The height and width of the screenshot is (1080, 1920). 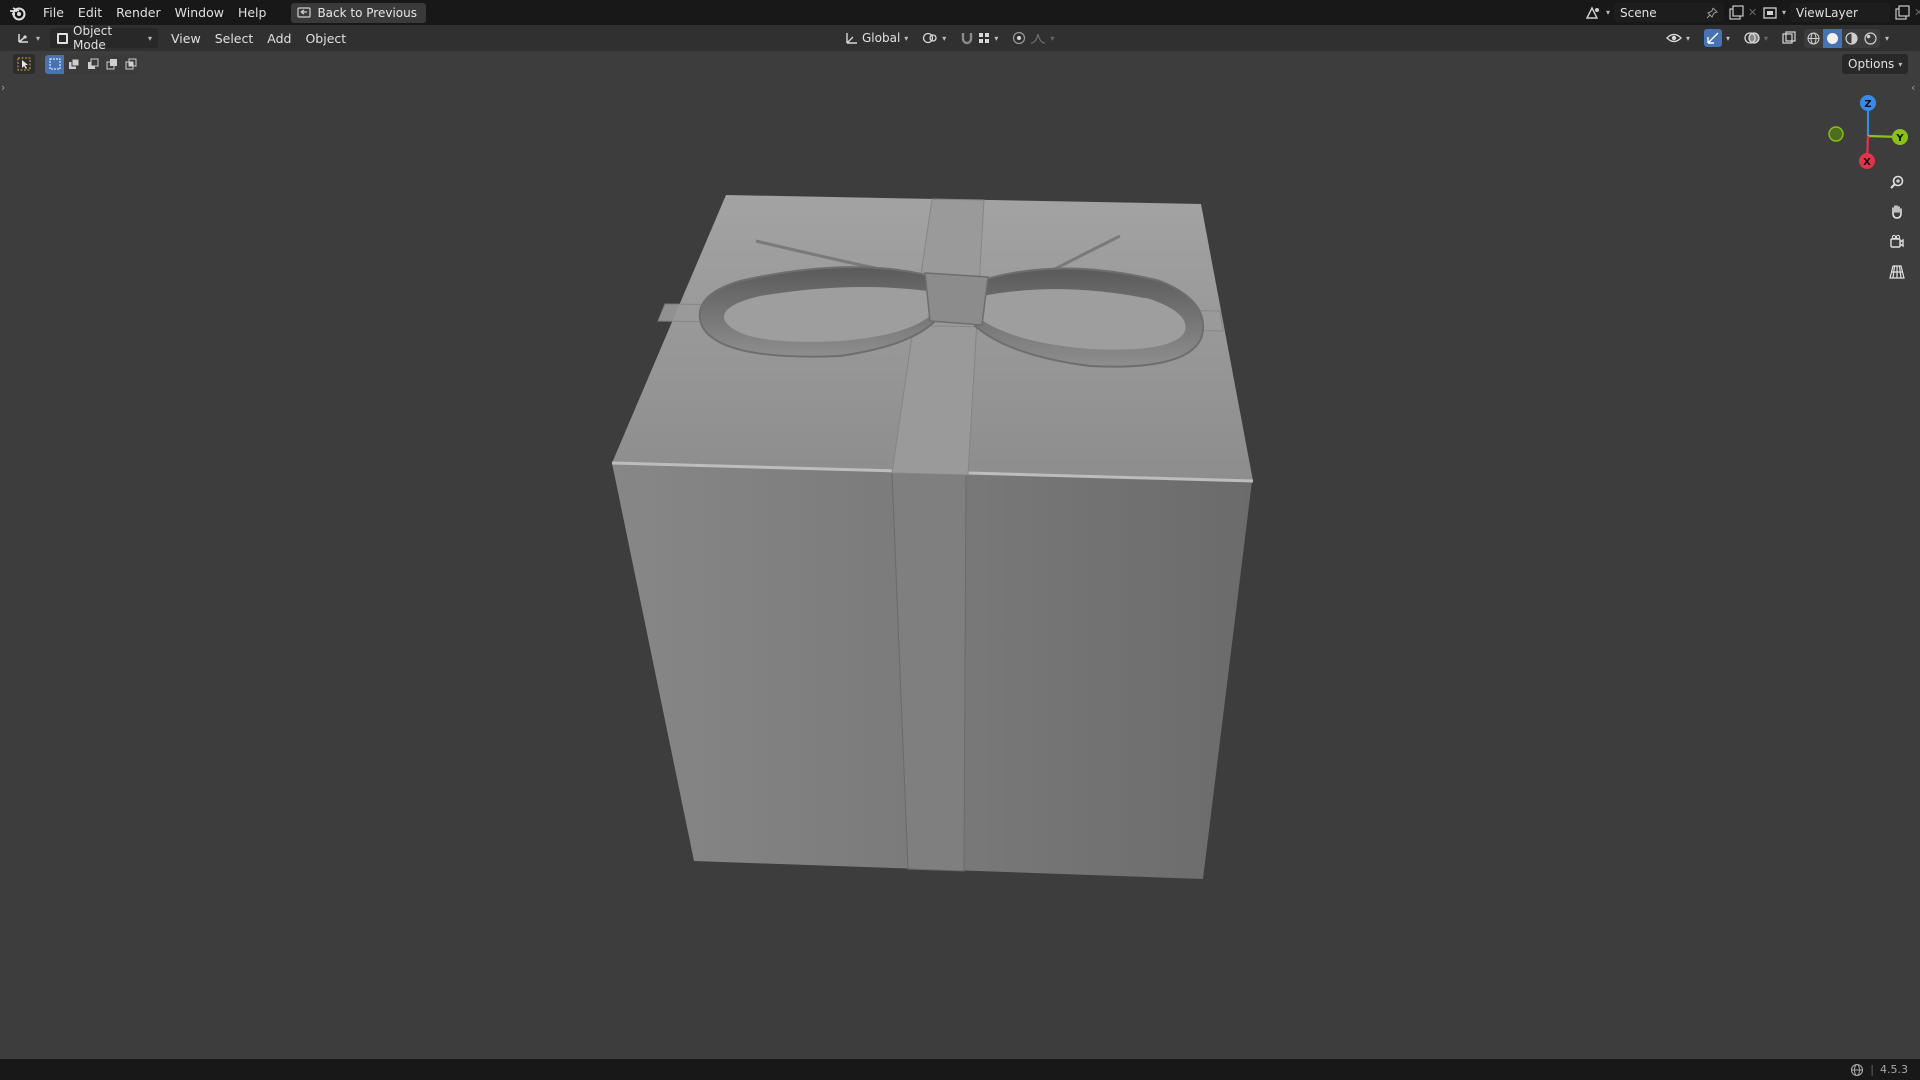 I want to click on pin-icon, so click(x=1712, y=13).